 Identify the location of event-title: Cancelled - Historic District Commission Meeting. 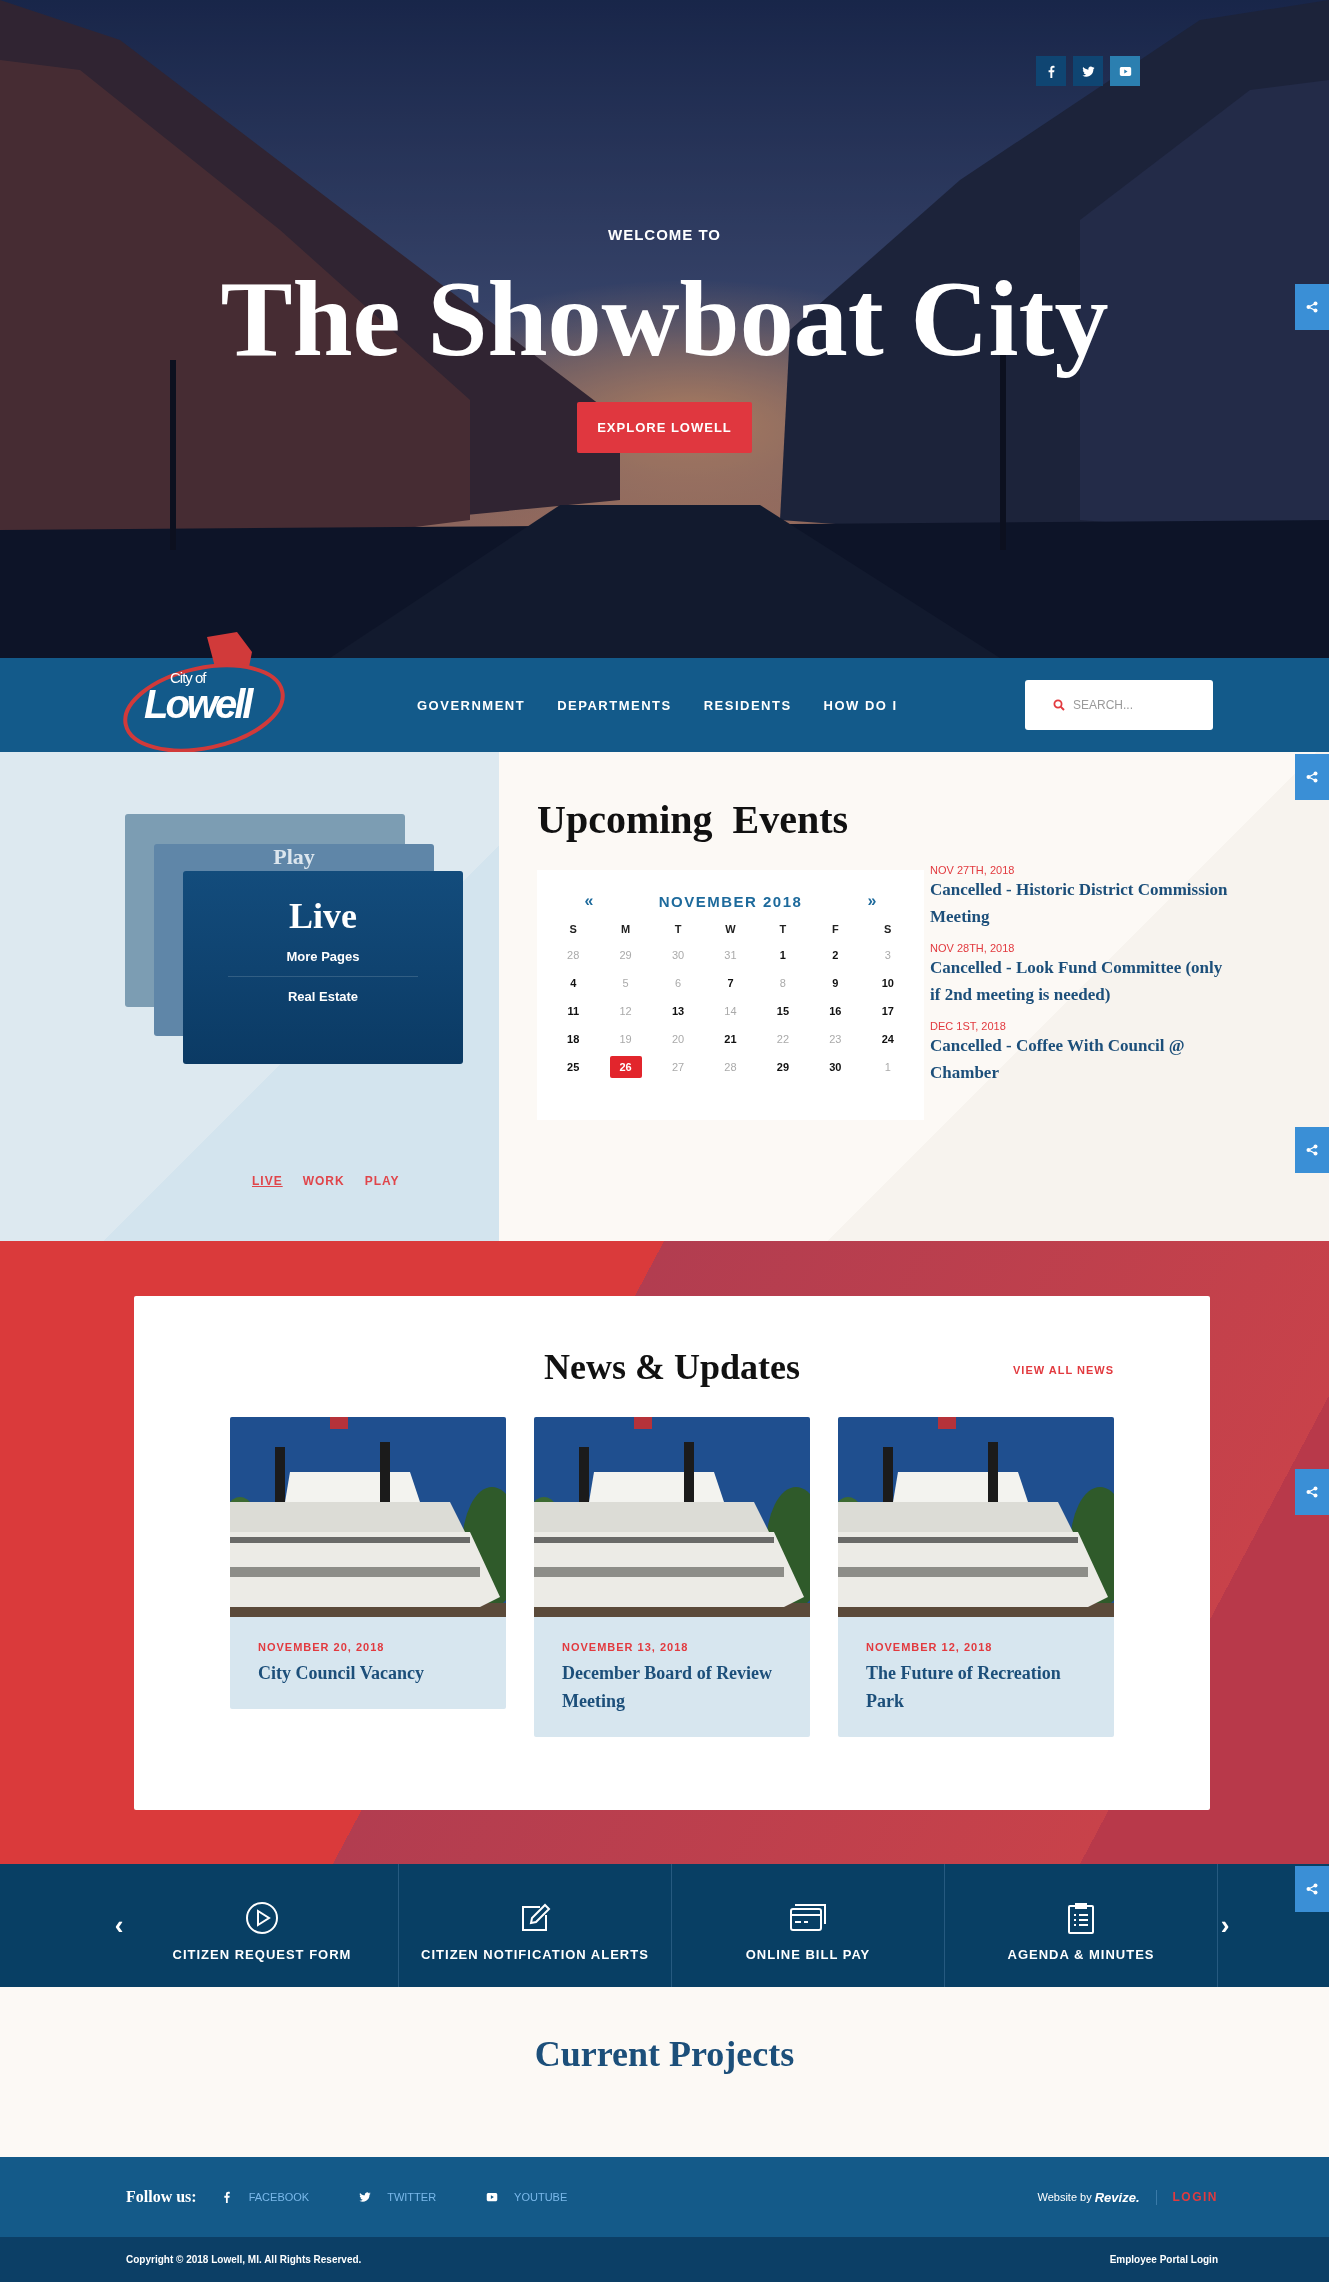
(1080, 903).